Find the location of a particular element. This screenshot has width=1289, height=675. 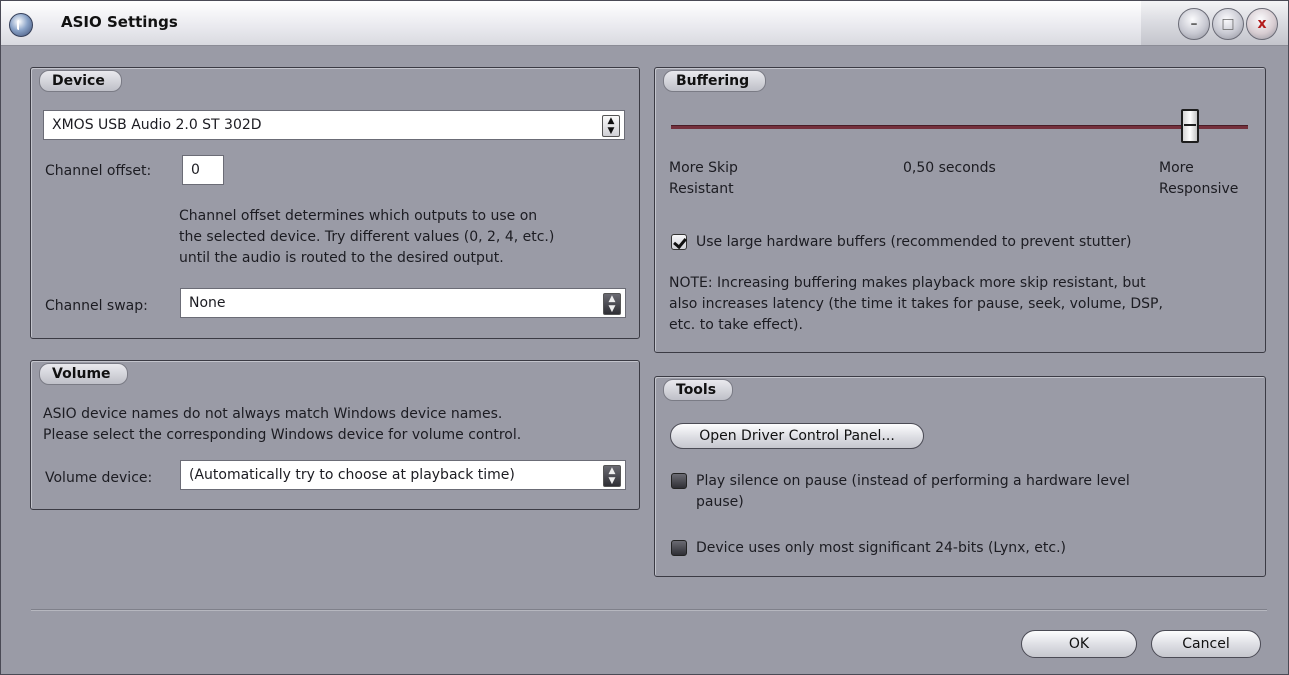

close-button: x is located at coordinates (1262, 24).